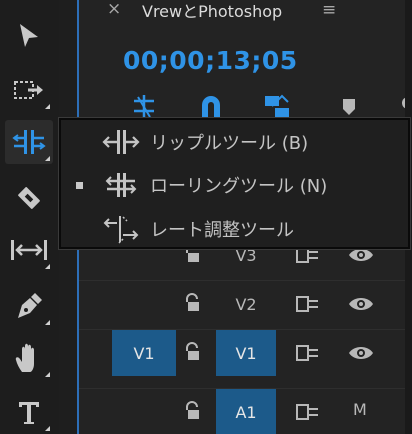  Describe the element at coordinates (222, 230) in the screenshot. I see `menu-item-label: レート調整ツール` at that location.